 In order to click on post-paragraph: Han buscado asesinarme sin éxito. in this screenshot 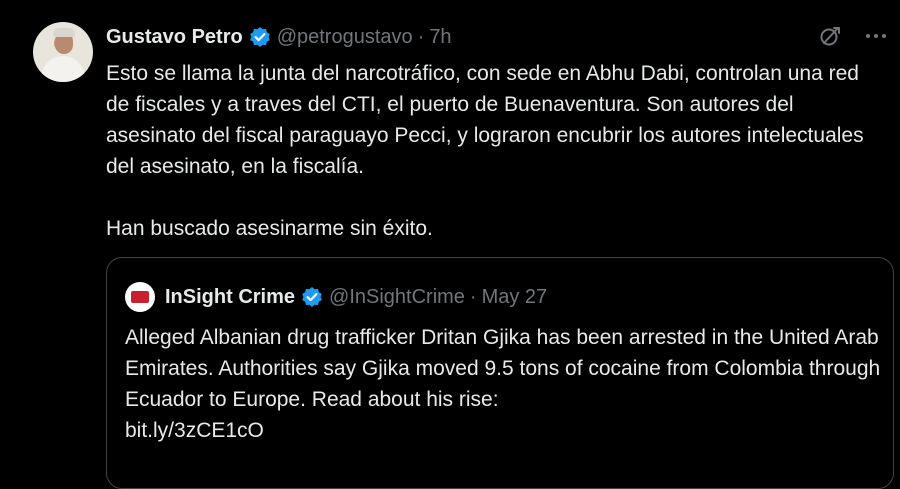, I will do `click(269, 228)`.